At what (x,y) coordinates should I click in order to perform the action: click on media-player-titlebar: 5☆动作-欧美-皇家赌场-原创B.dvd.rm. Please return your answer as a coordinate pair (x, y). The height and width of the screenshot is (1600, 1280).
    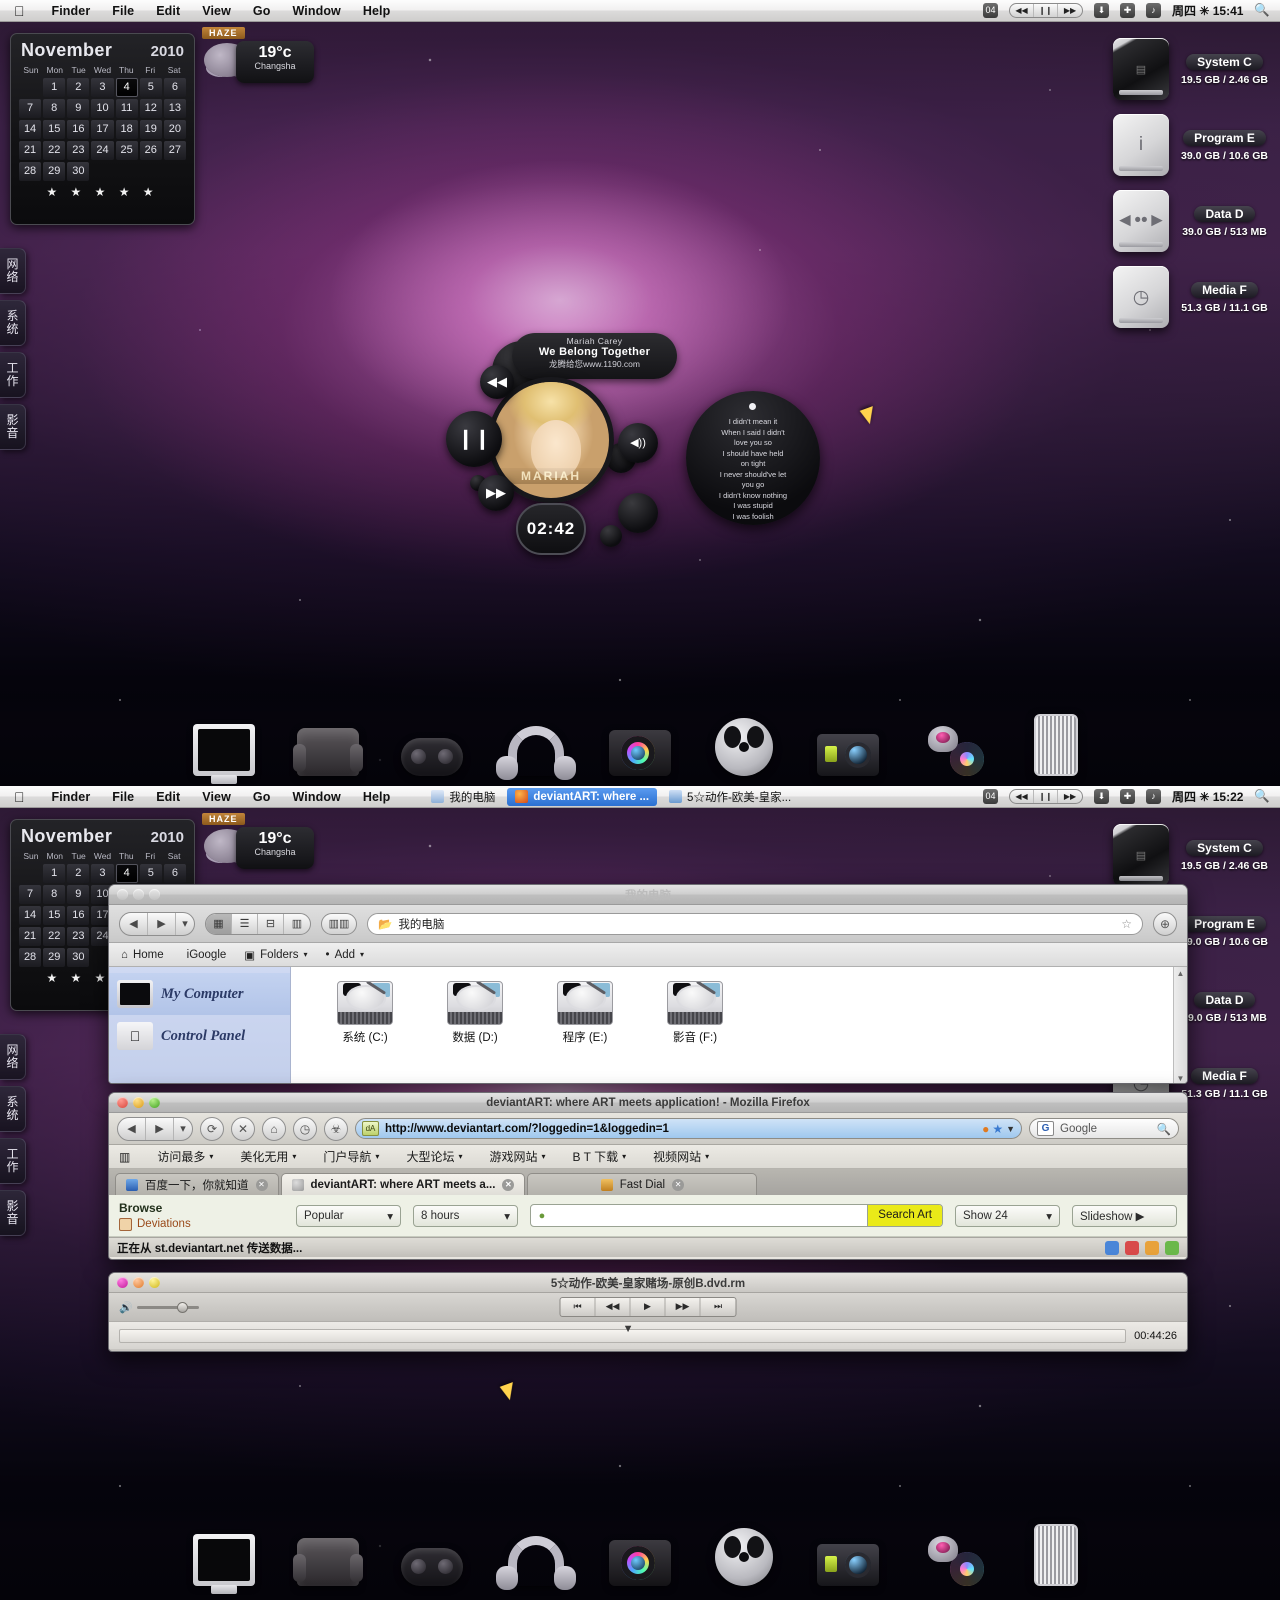
    Looking at the image, I should click on (648, 1283).